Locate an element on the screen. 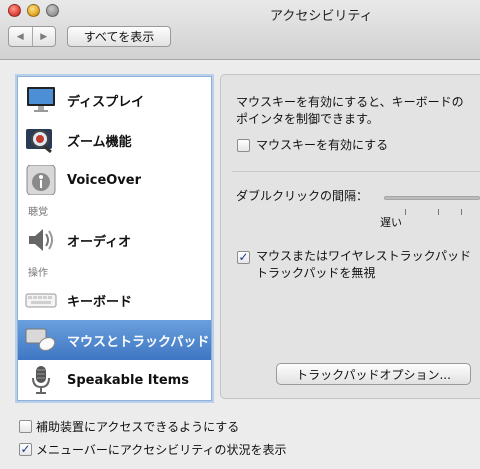 The height and width of the screenshot is (469, 480). sidebar-item-zoom: ズーム機能 is located at coordinates (114, 140).